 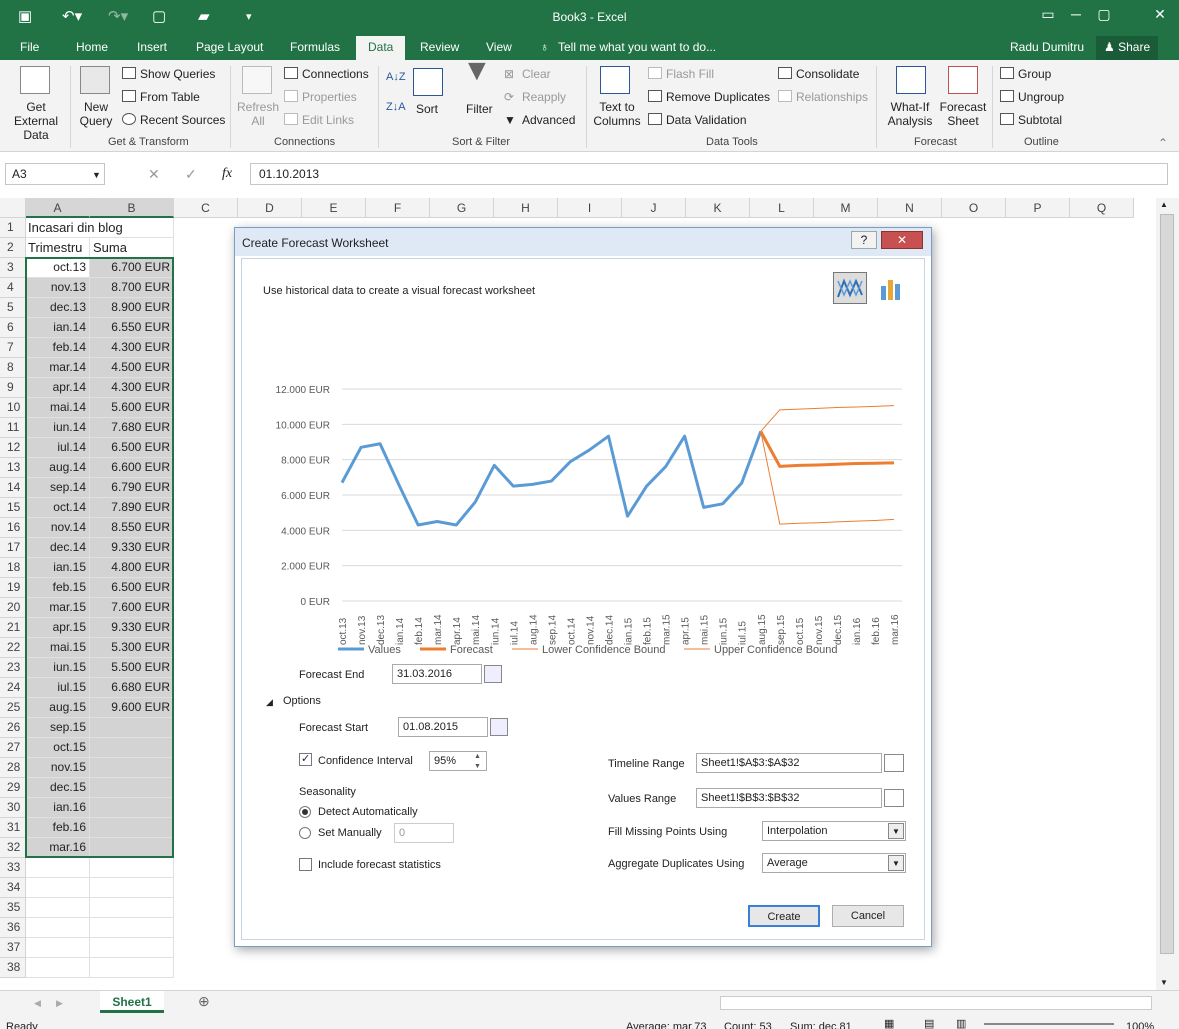 What do you see at coordinates (654, 208) in the screenshot?
I see `column-header-j: J` at bounding box center [654, 208].